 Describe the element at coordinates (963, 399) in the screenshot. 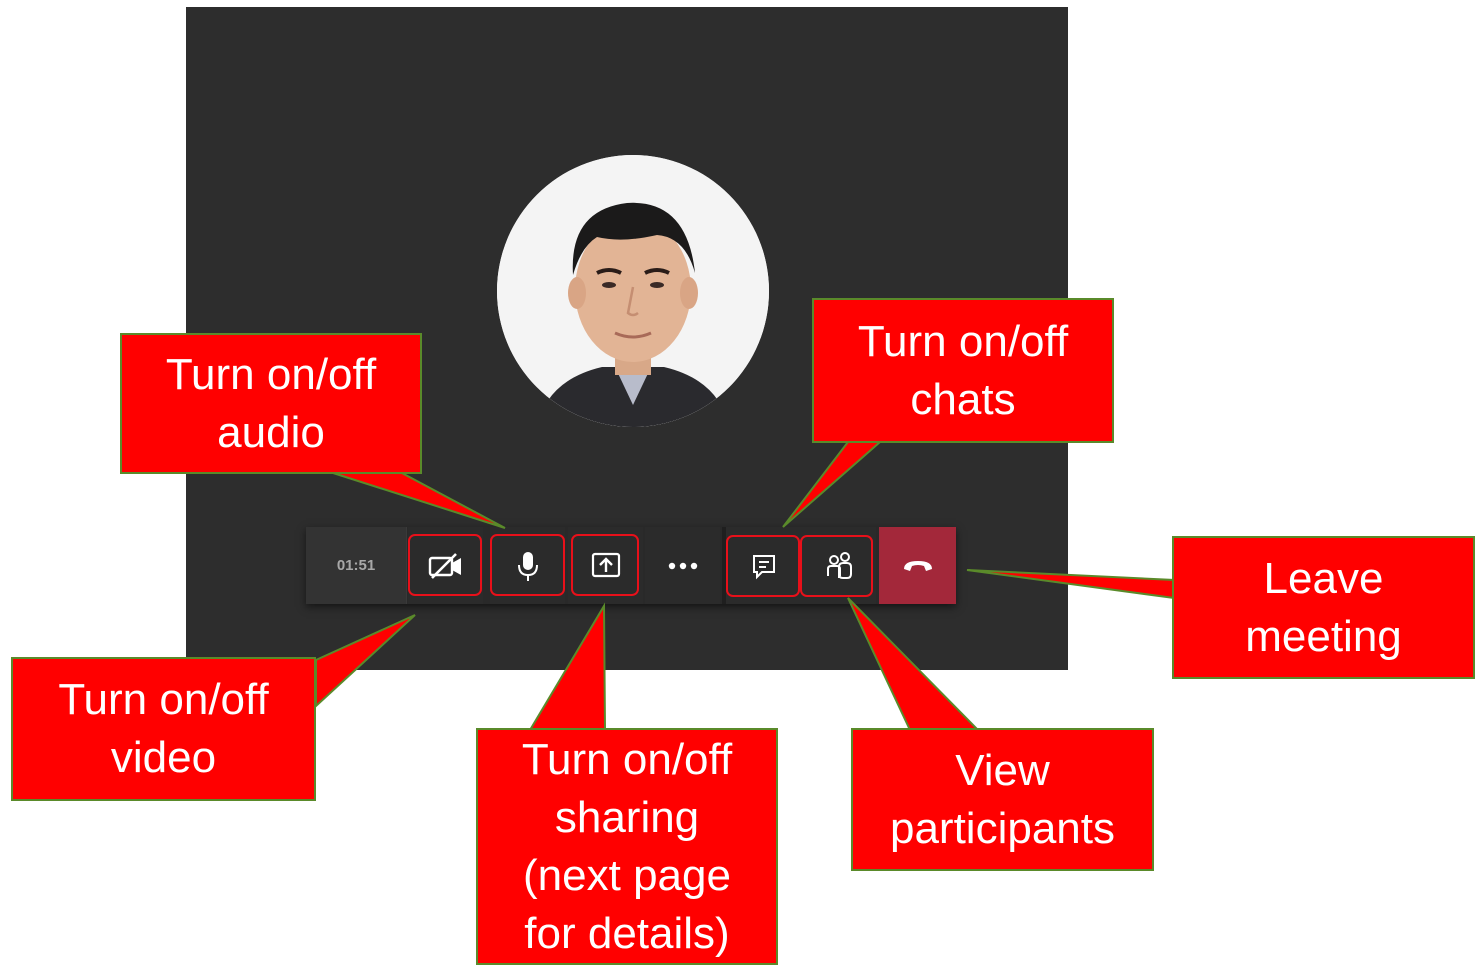

I see `callout-line: chats` at that location.